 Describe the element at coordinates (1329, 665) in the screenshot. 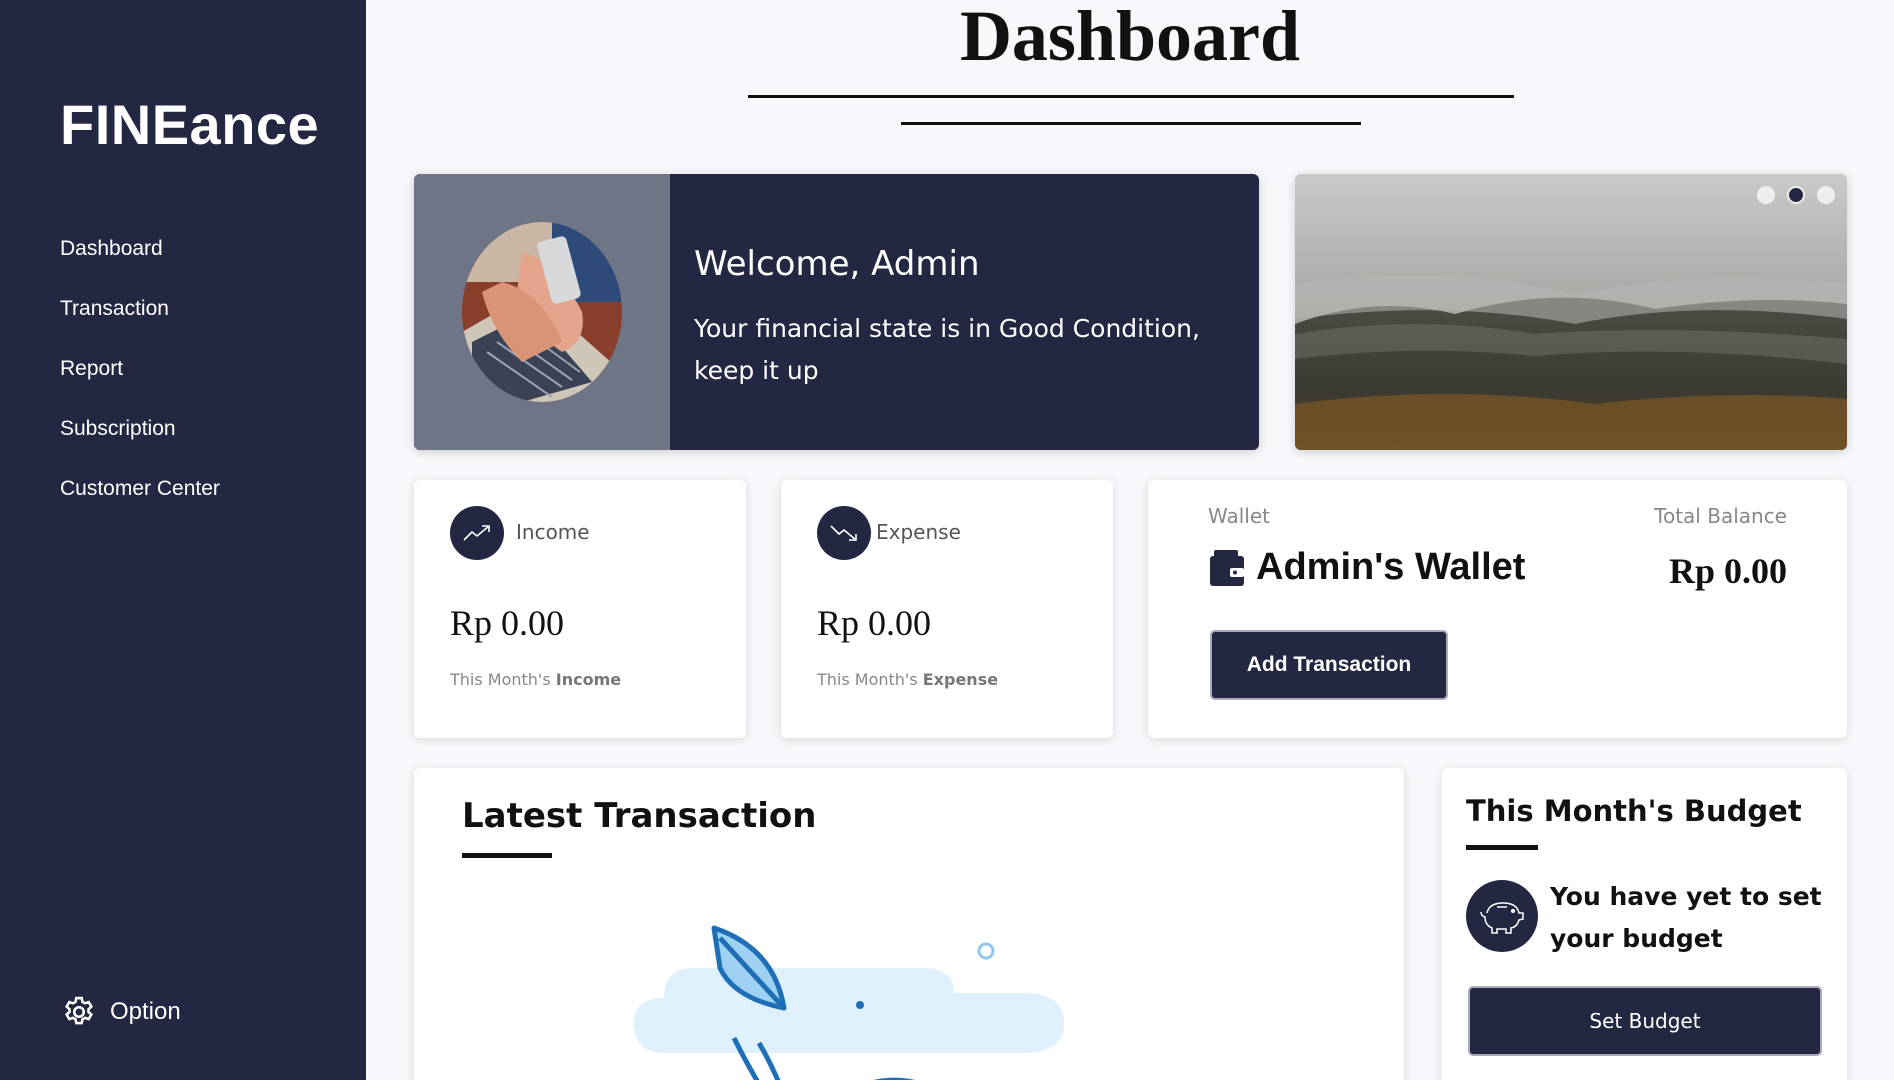

I see `add-transaction-button: Add Transaction` at that location.